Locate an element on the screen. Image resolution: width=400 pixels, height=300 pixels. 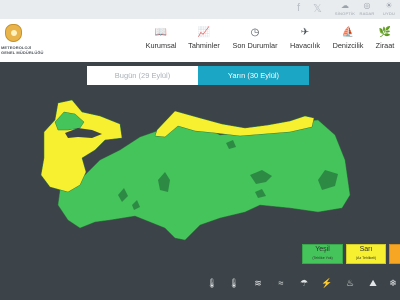
top-utility-bar: f 𝕏 ☁ SİNOPTİK ◎ RADAR ☀ UYDU is located at coordinates (200, 9).